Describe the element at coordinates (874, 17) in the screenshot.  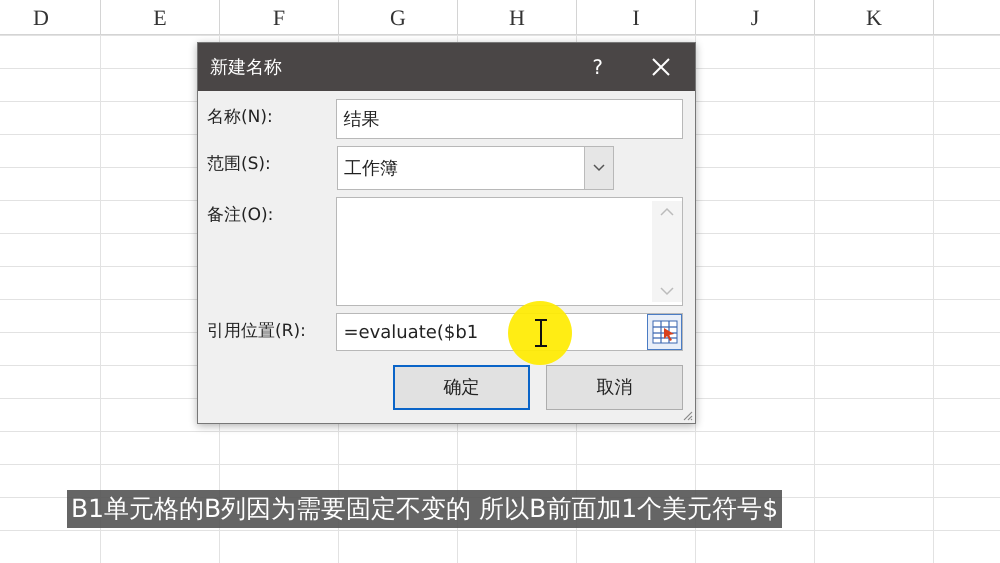
I see `column-header: K` at that location.